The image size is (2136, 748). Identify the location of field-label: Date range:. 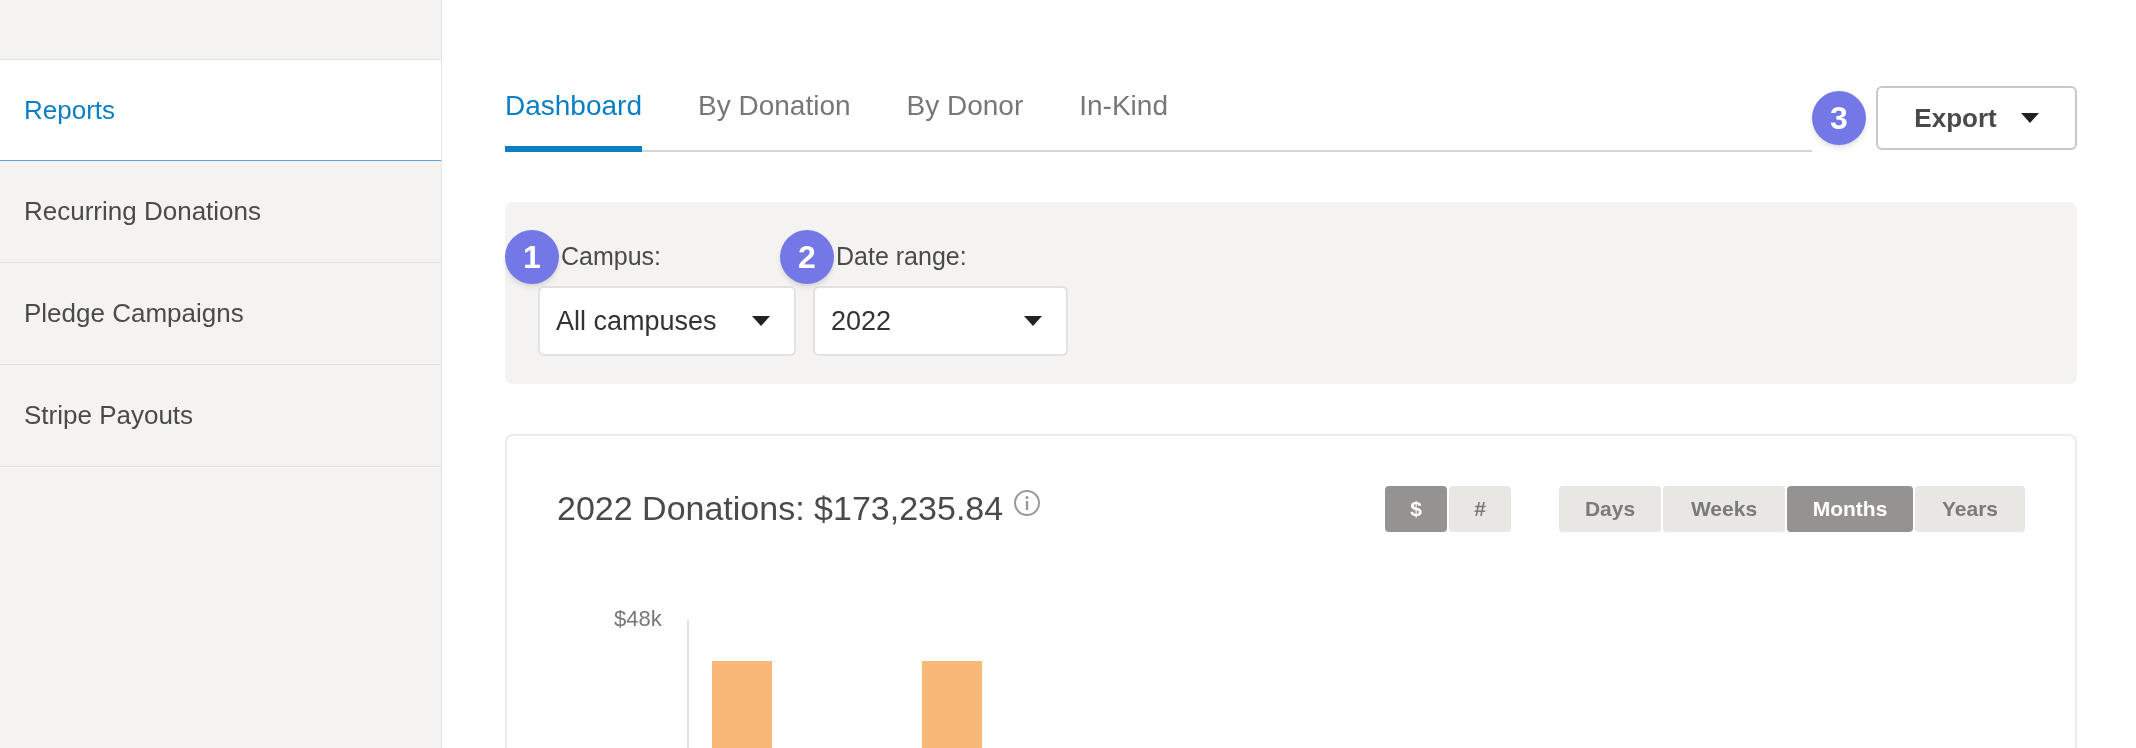
(901, 257).